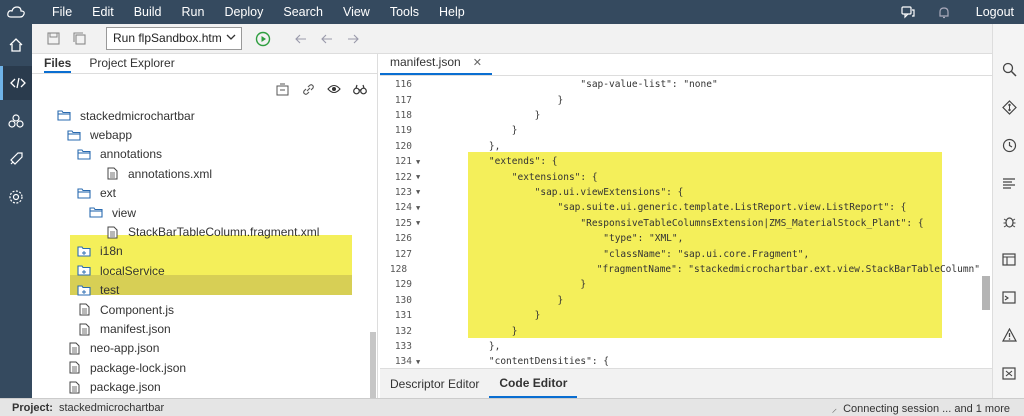 The width and height of the screenshot is (1024, 416). What do you see at coordinates (986, 293) in the screenshot?
I see `editor-vertical-scrollbar` at bounding box center [986, 293].